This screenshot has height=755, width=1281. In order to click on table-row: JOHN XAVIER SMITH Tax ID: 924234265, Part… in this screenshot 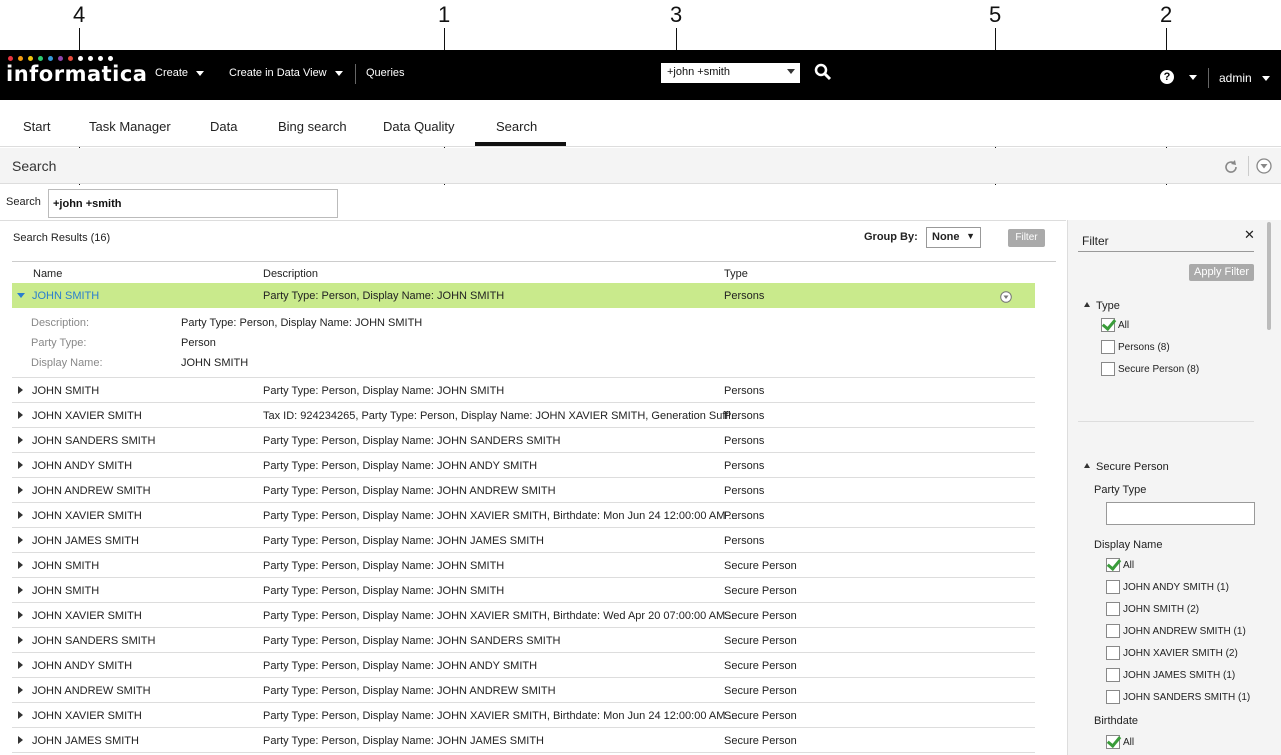, I will do `click(523, 415)`.